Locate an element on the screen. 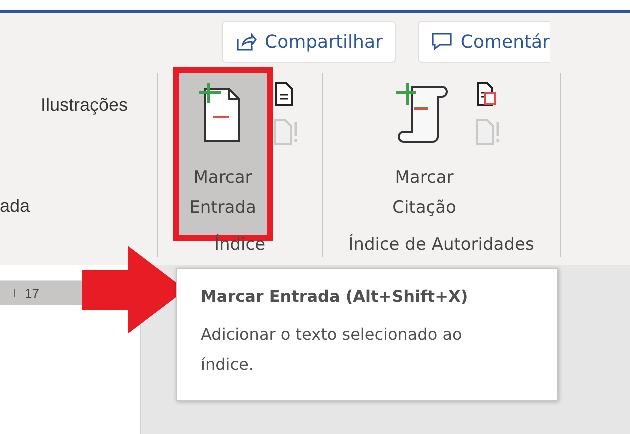  tooltip-title: Marcar Entrada (Alt+Shift+X) is located at coordinates (335, 296).